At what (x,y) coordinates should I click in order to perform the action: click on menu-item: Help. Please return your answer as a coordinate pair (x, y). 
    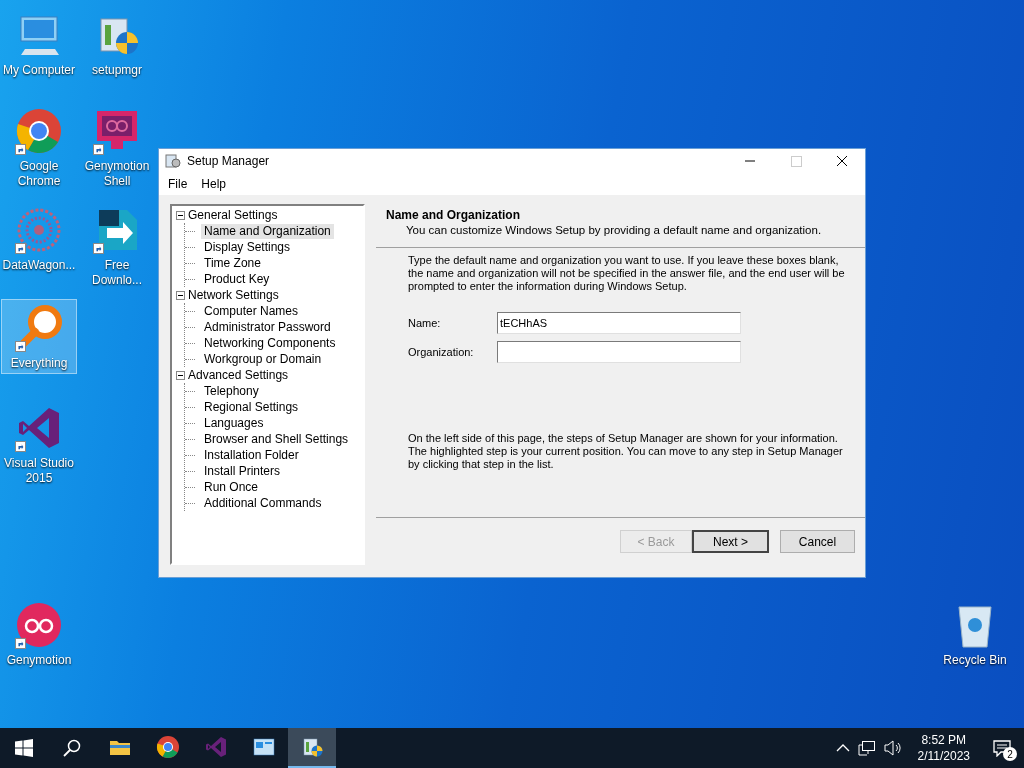
    Looking at the image, I should click on (214, 184).